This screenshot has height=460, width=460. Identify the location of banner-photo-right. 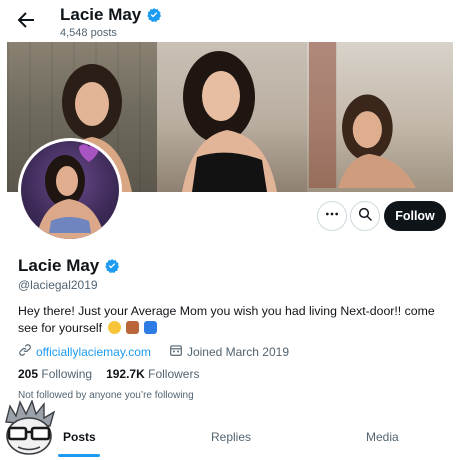
(380, 117).